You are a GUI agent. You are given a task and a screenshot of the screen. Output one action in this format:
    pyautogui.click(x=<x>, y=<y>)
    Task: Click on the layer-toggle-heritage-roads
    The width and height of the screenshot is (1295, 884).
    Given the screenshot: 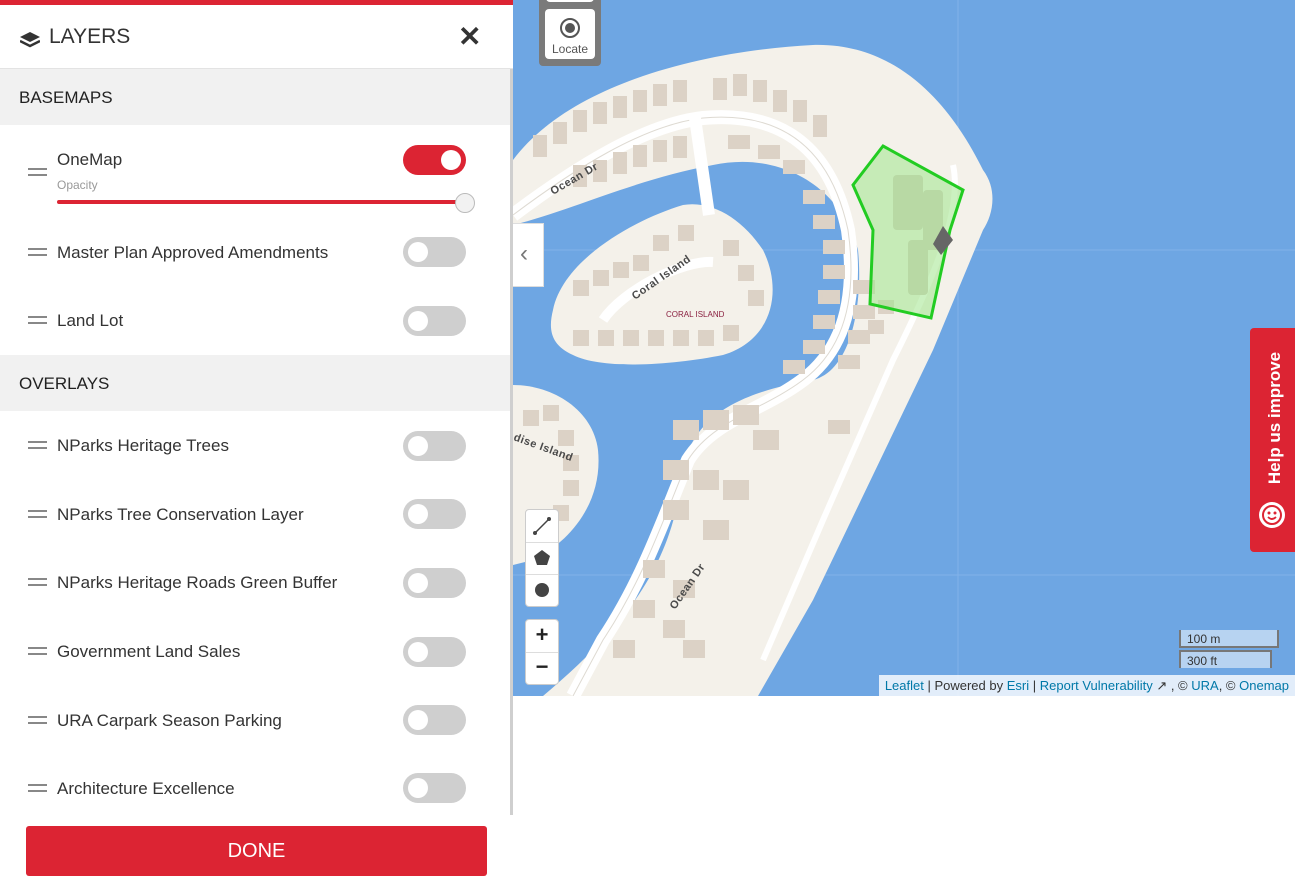 What is the action you would take?
    pyautogui.click(x=434, y=583)
    